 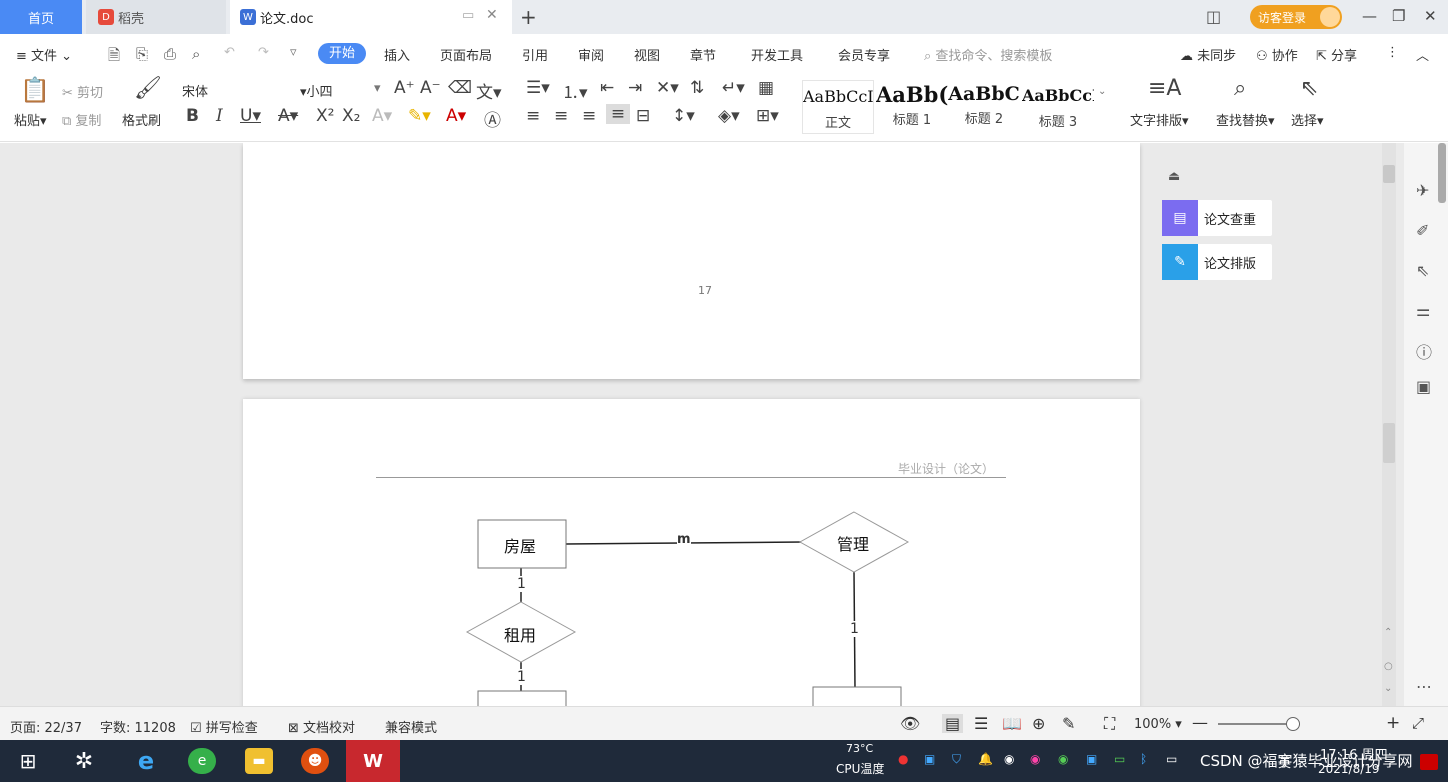 What do you see at coordinates (1442, 173) in the screenshot?
I see `right-scroll-thumb` at bounding box center [1442, 173].